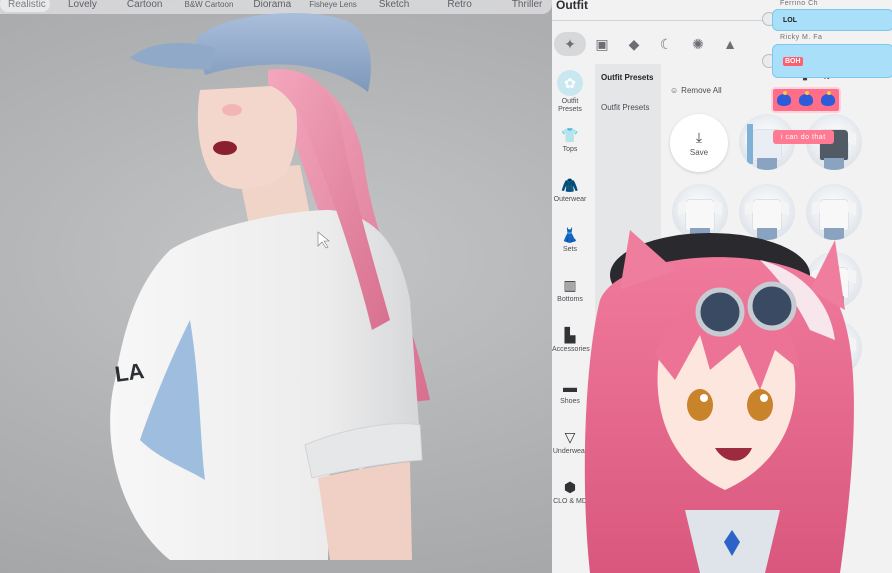  I want to click on category-outerwear: 🧥 Outerwear, so click(570, 190).